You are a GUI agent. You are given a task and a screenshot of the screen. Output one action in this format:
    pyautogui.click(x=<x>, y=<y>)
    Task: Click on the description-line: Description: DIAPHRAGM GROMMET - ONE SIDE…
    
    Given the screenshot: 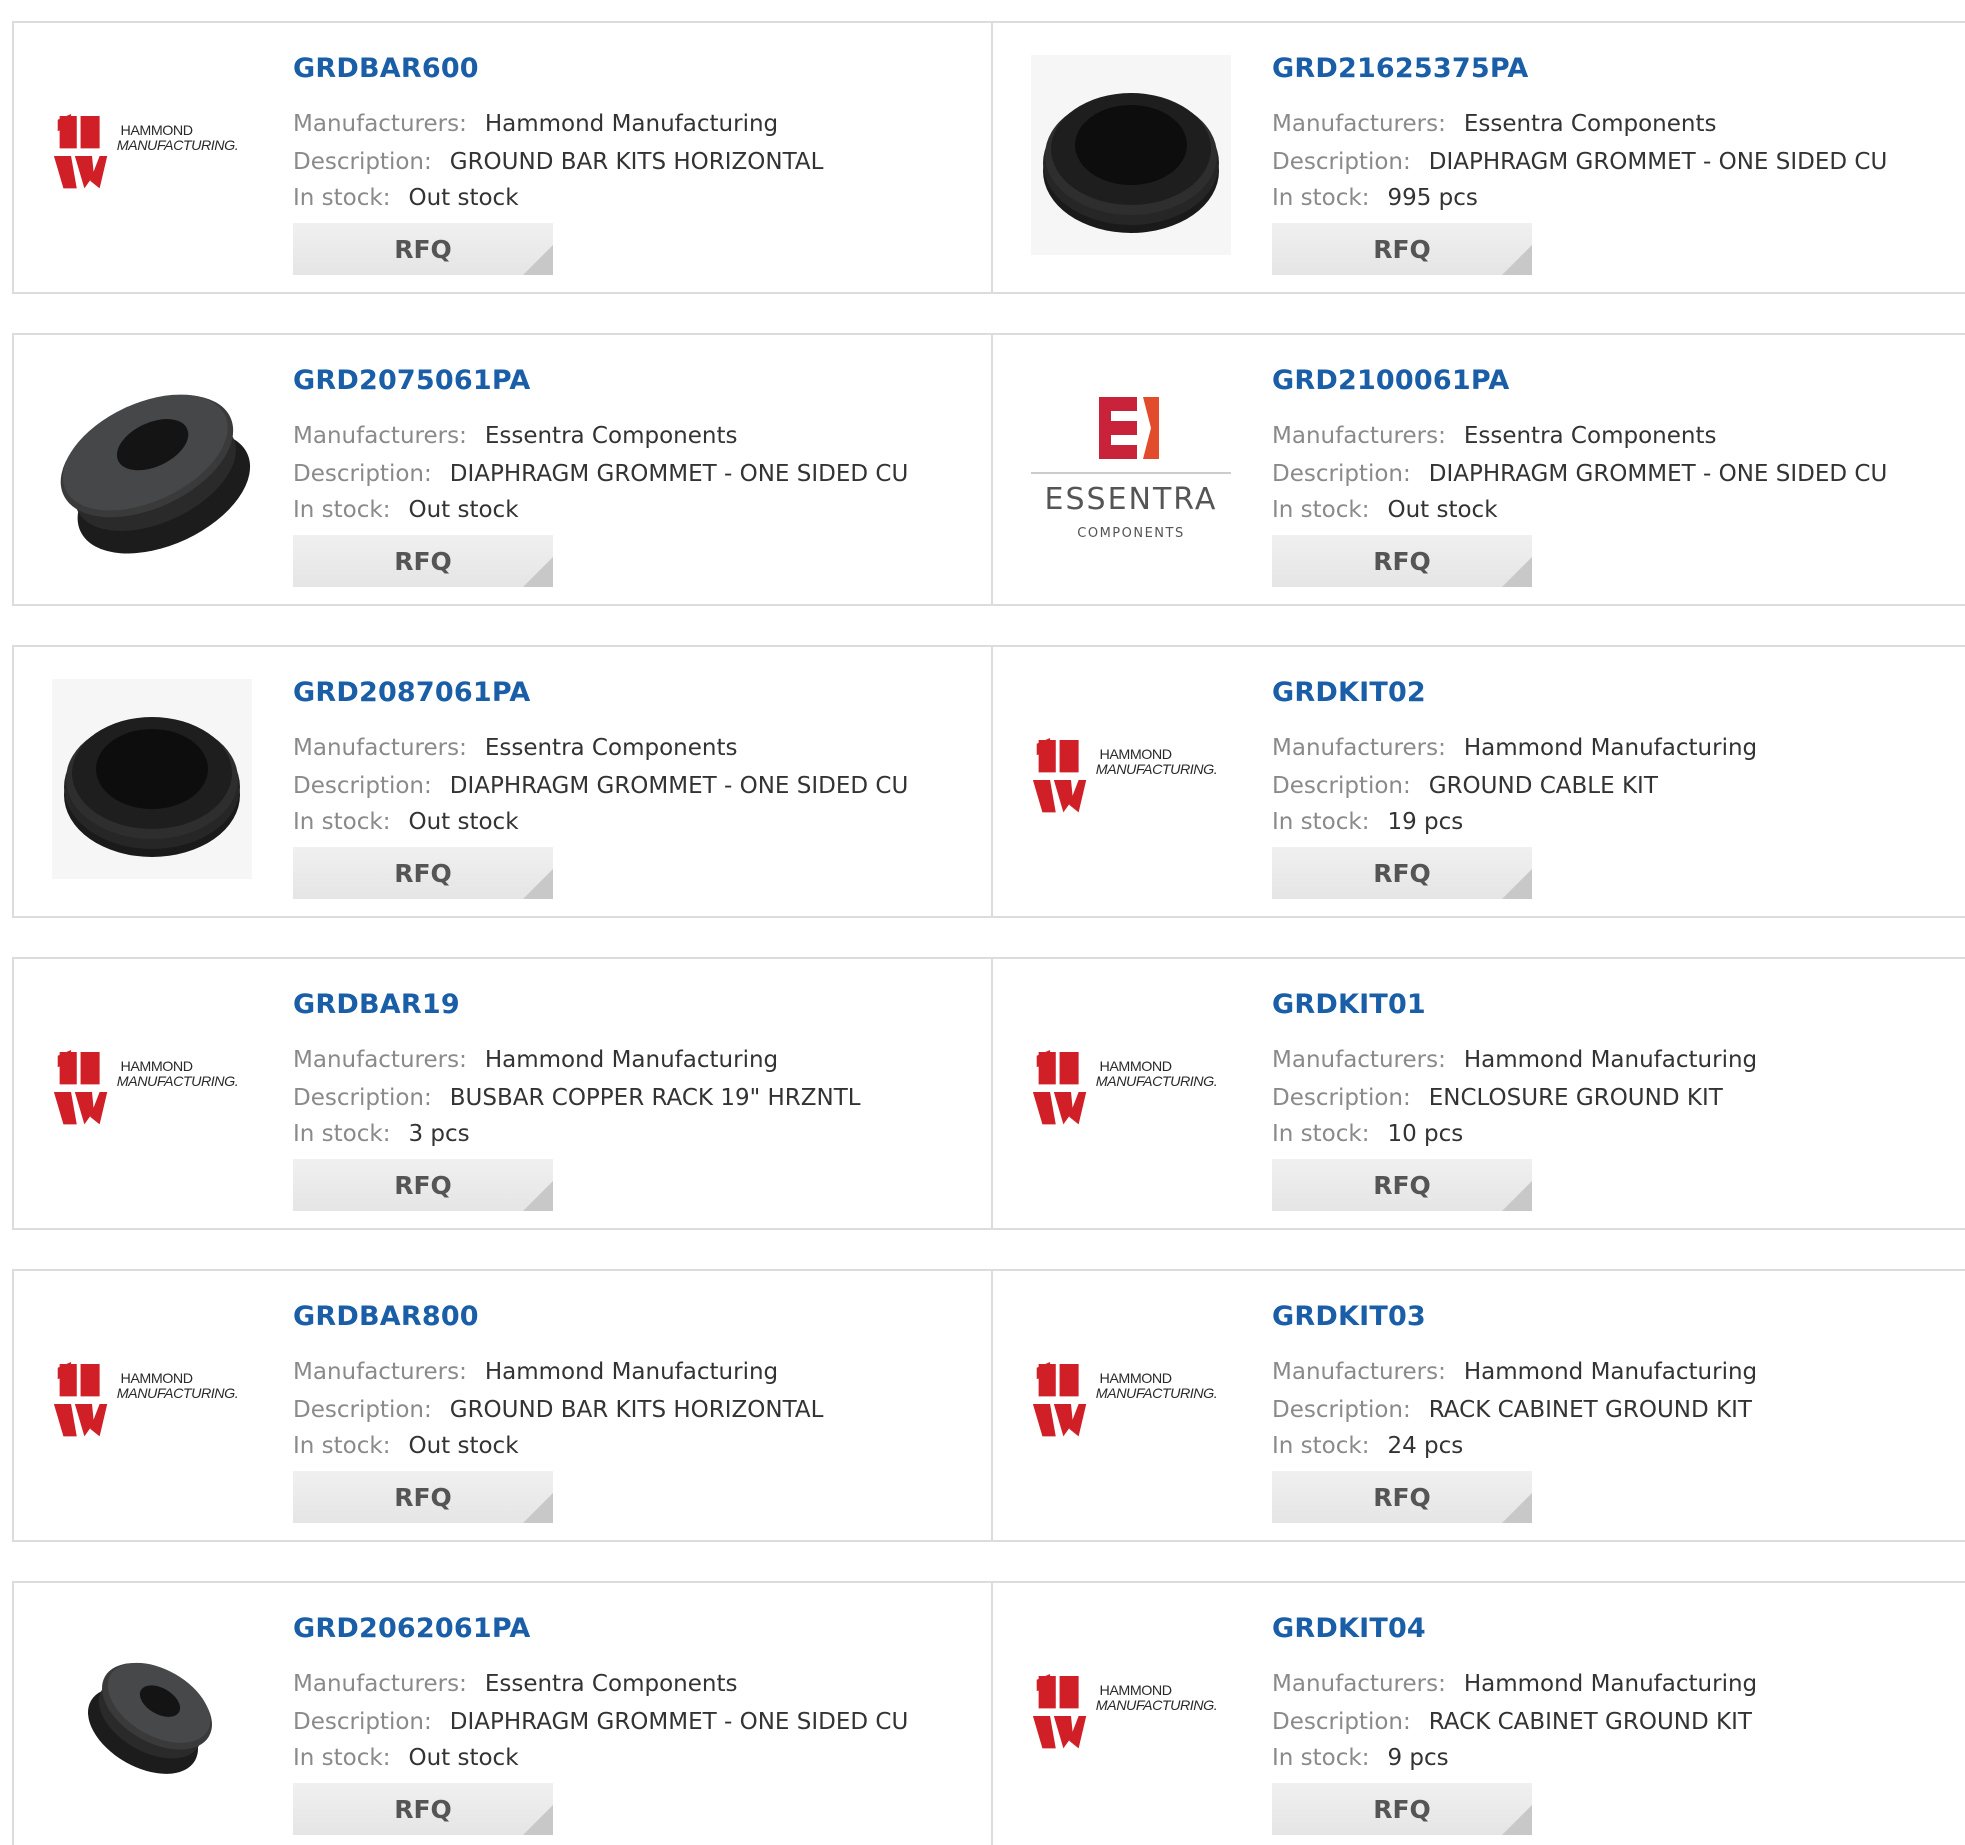 What is the action you would take?
    pyautogui.click(x=1579, y=162)
    